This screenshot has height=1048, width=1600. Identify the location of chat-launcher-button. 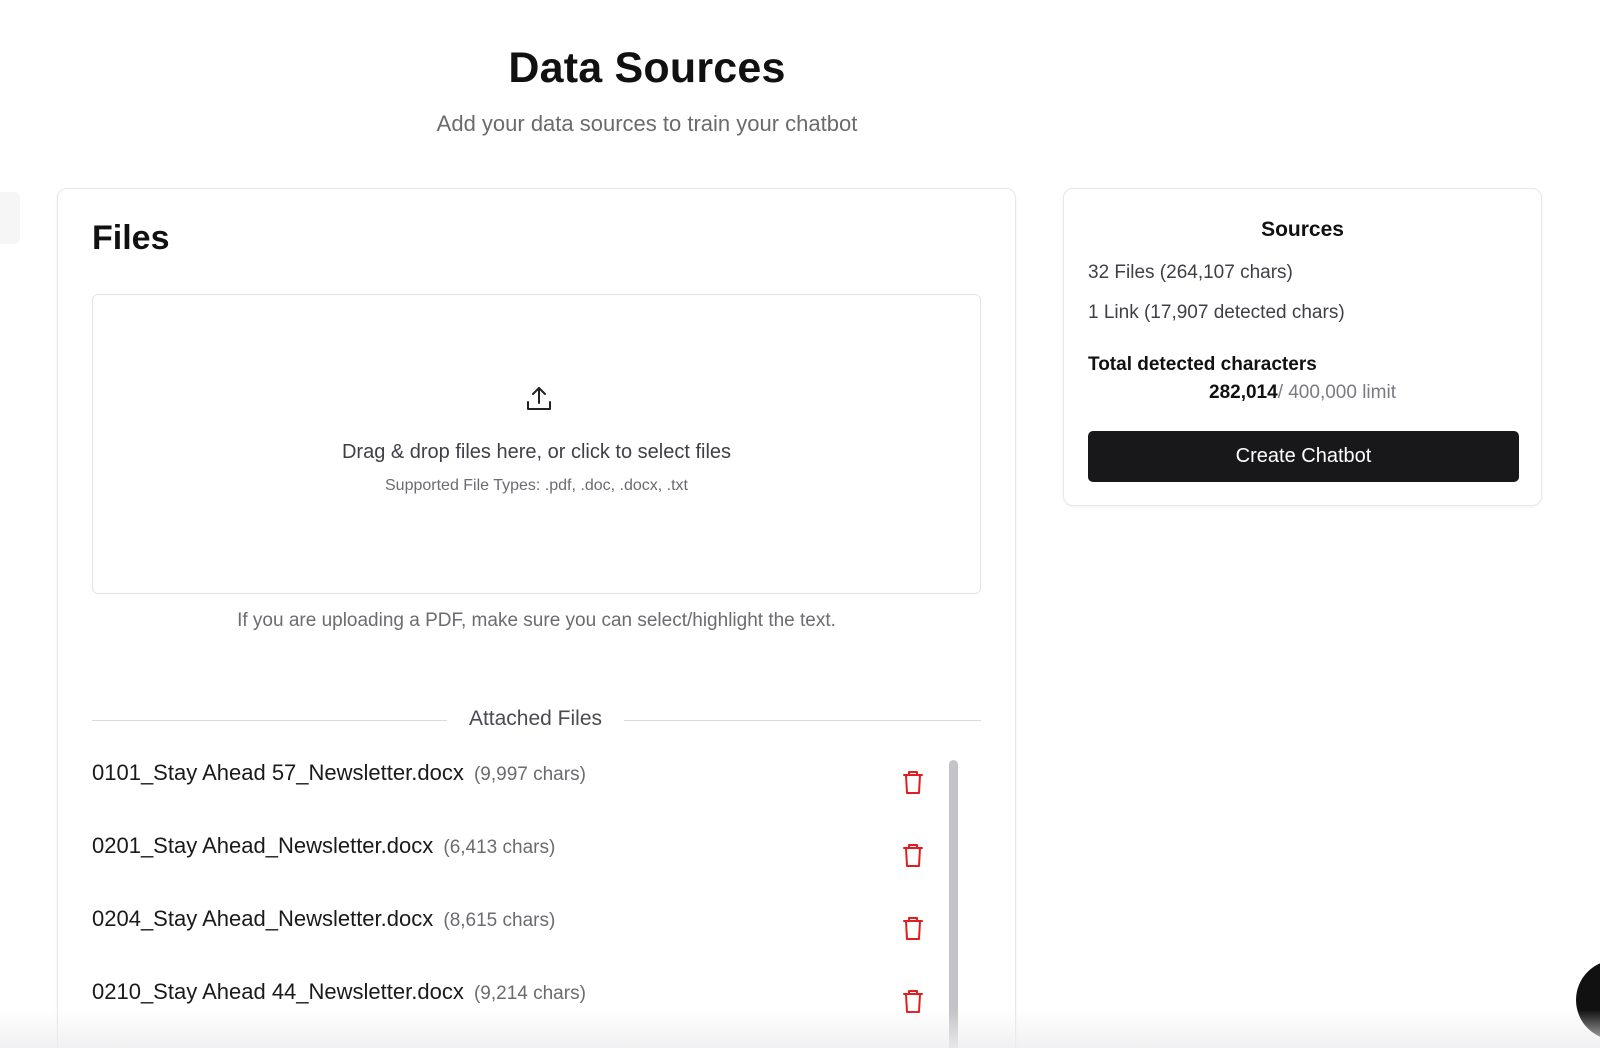
(1588, 1000).